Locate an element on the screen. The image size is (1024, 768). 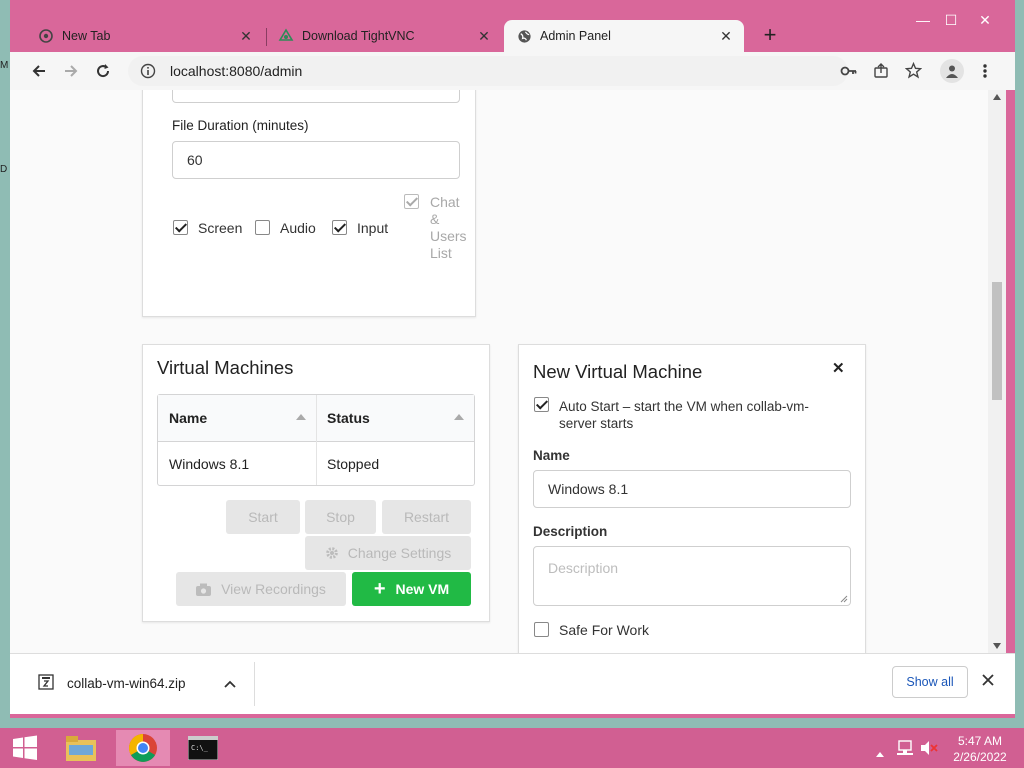
clock-time: 5:47 AM is located at coordinates (980, 741).